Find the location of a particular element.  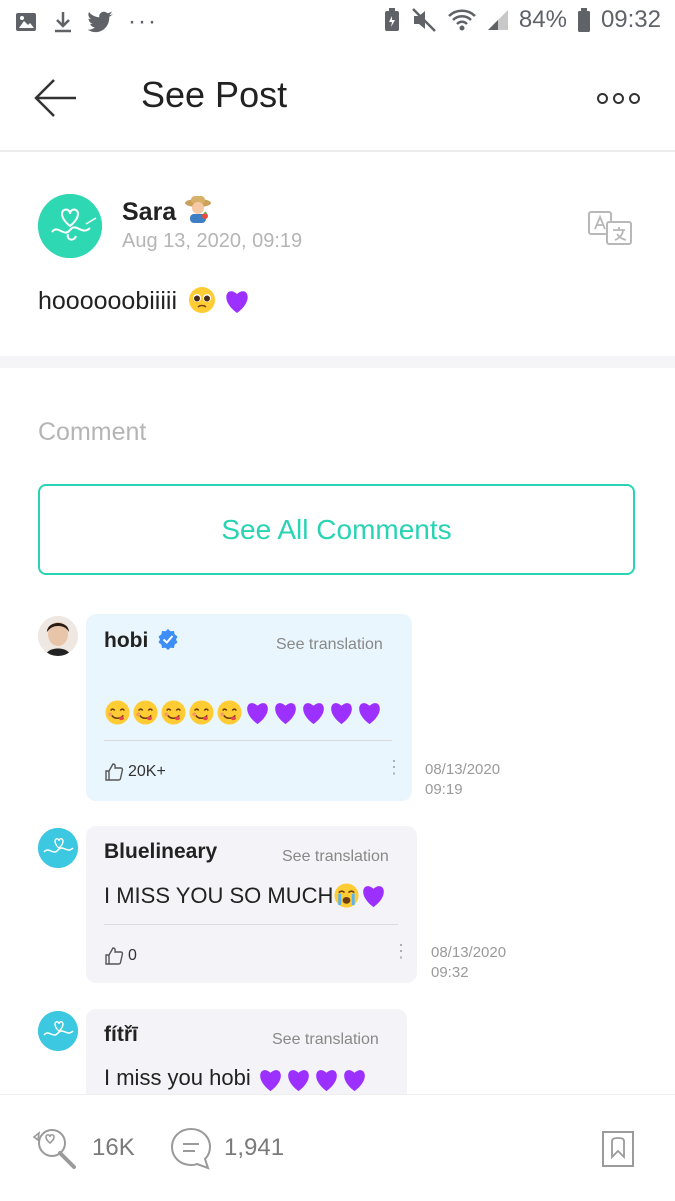

comment-bubble-fitri: fítřī See translation I miss you hobi is located at coordinates (246, 1054).